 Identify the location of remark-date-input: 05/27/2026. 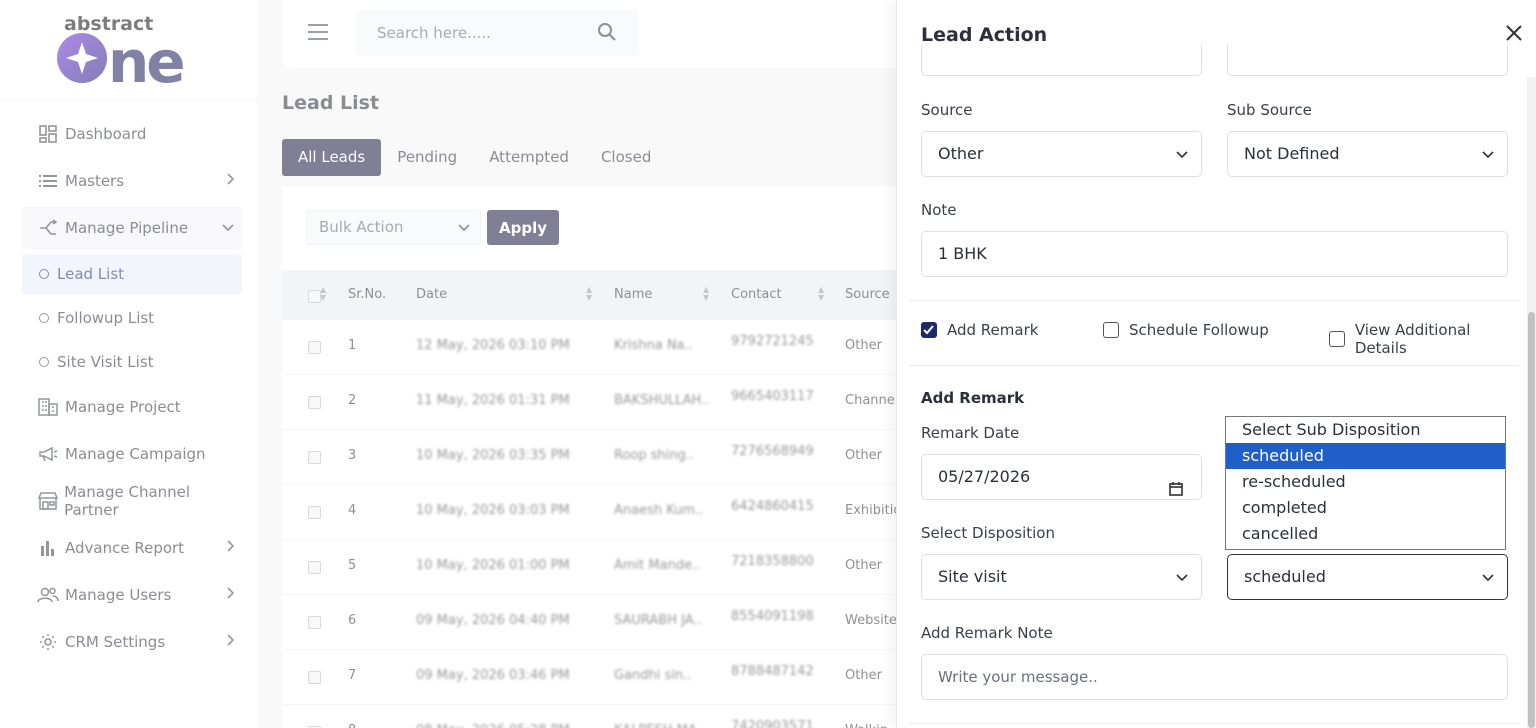
(1061, 477).